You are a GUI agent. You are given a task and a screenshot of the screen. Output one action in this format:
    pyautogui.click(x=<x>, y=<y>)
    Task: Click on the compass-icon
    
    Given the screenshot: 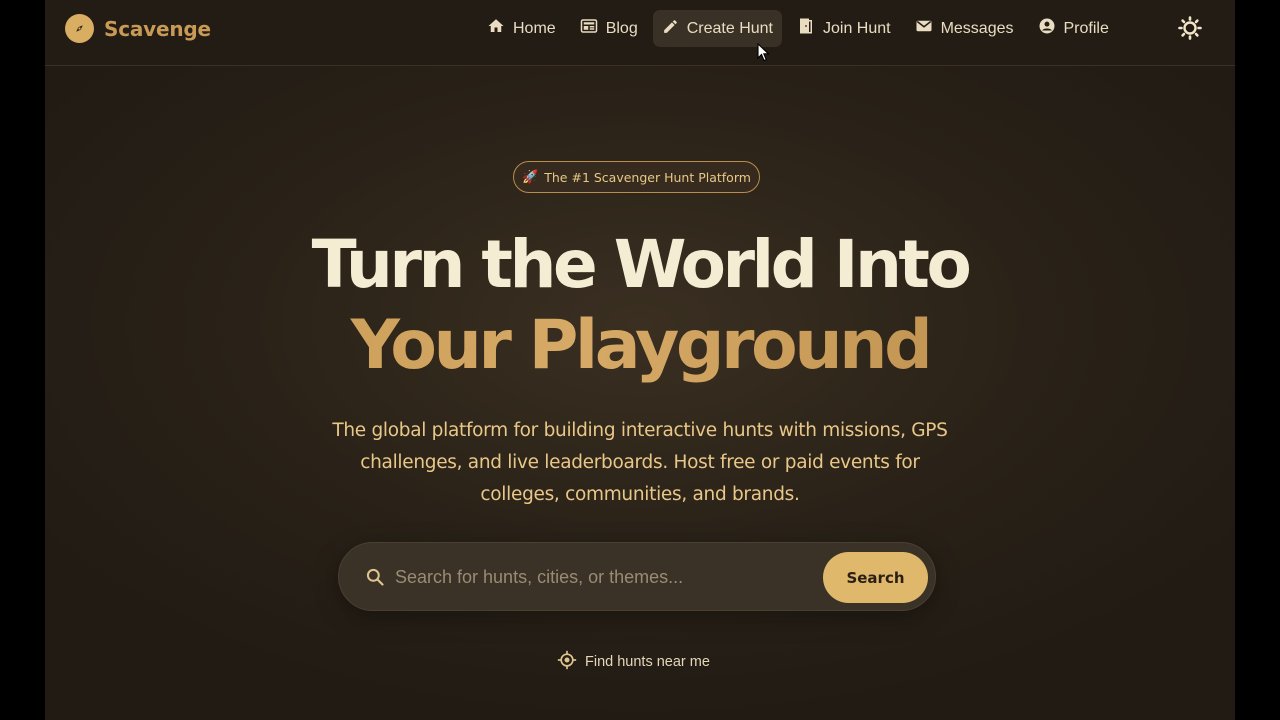 What is the action you would take?
    pyautogui.click(x=79, y=28)
    